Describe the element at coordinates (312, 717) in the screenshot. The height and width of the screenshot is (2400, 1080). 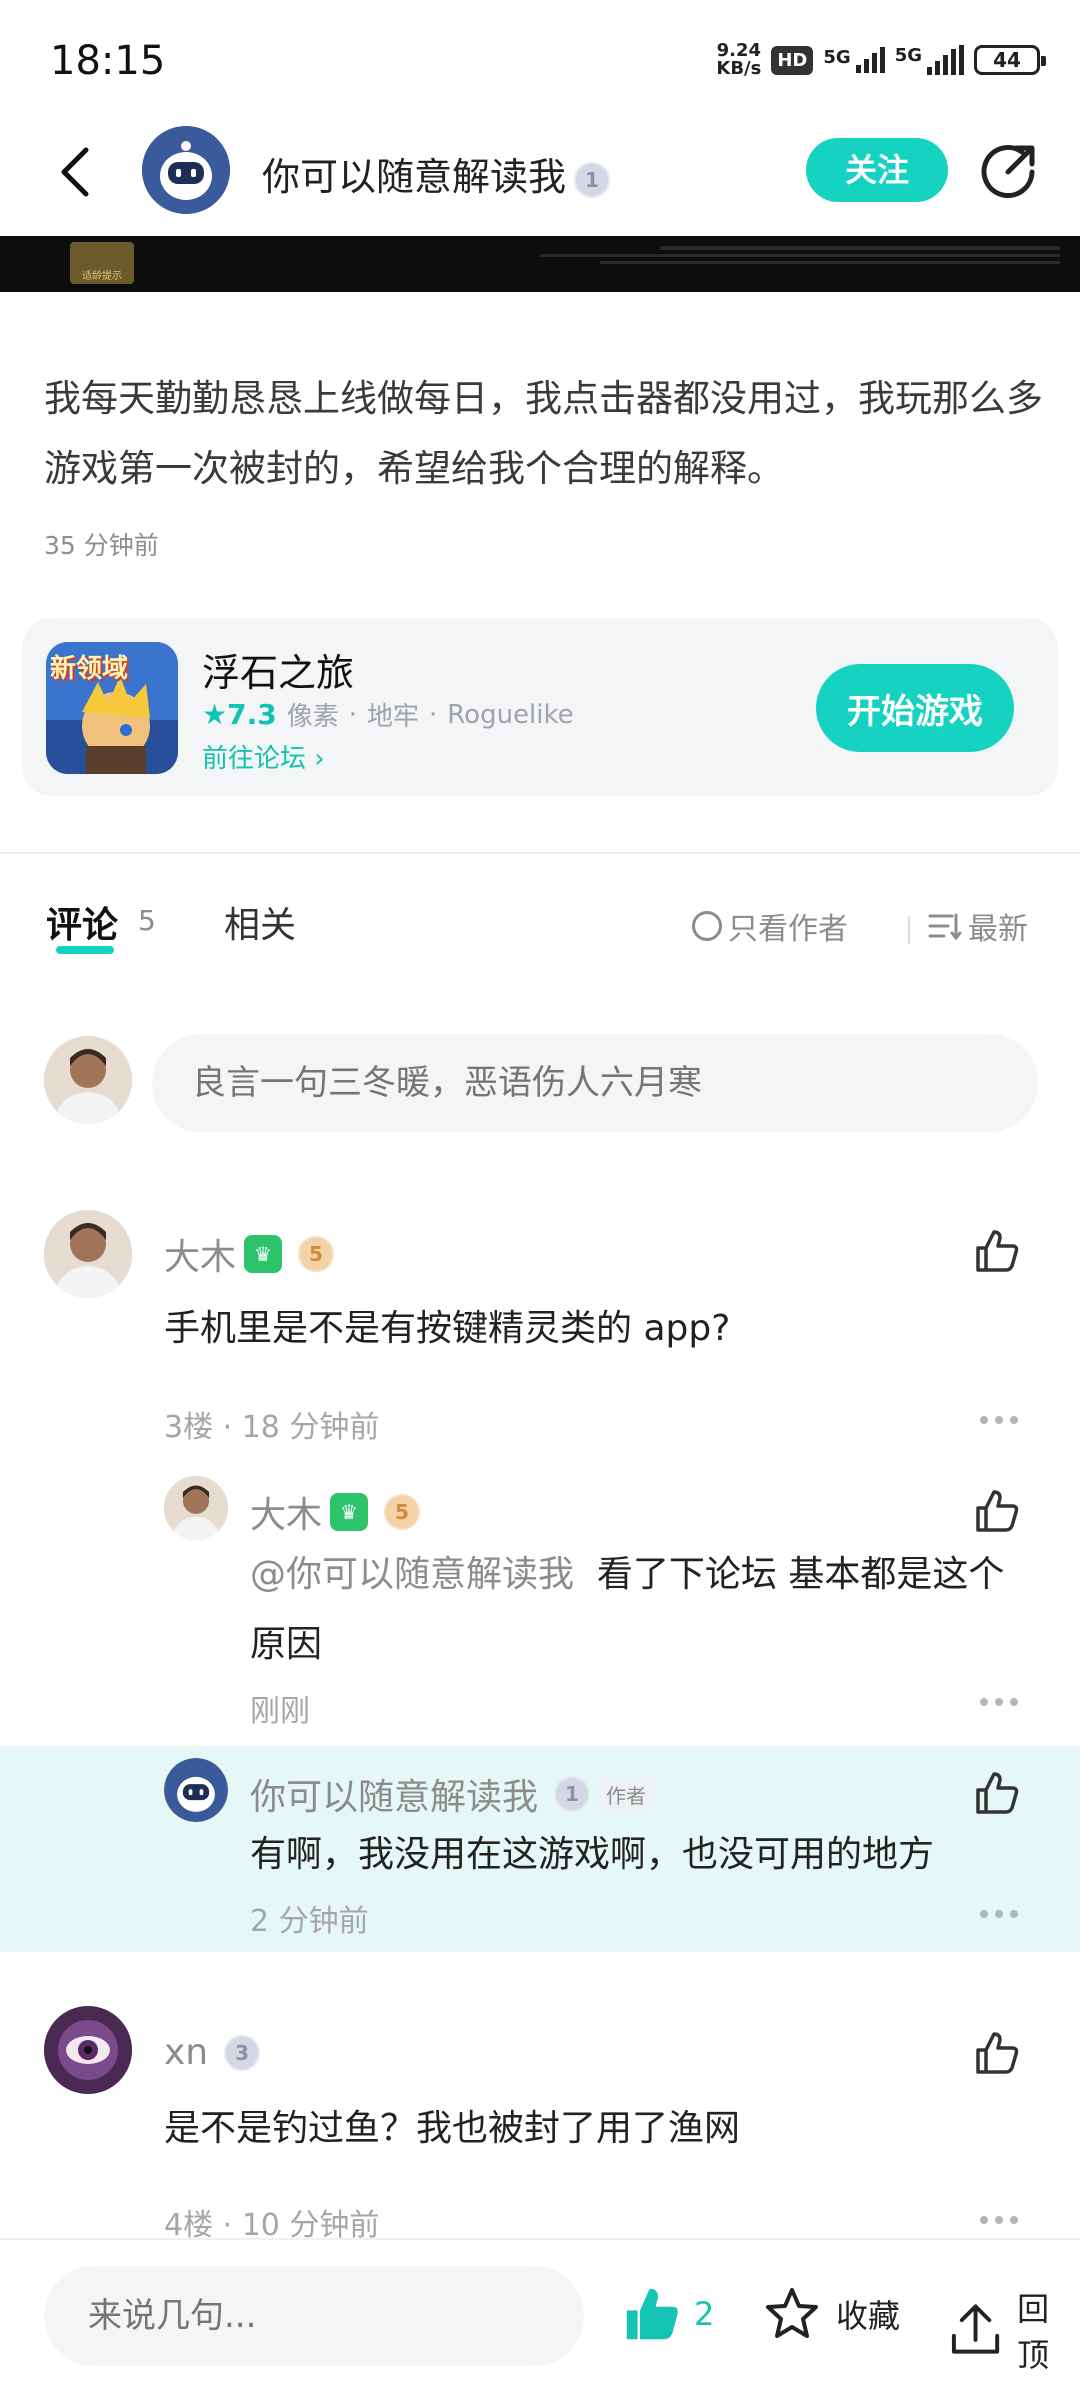
I see `game-tag: 像素` at that location.